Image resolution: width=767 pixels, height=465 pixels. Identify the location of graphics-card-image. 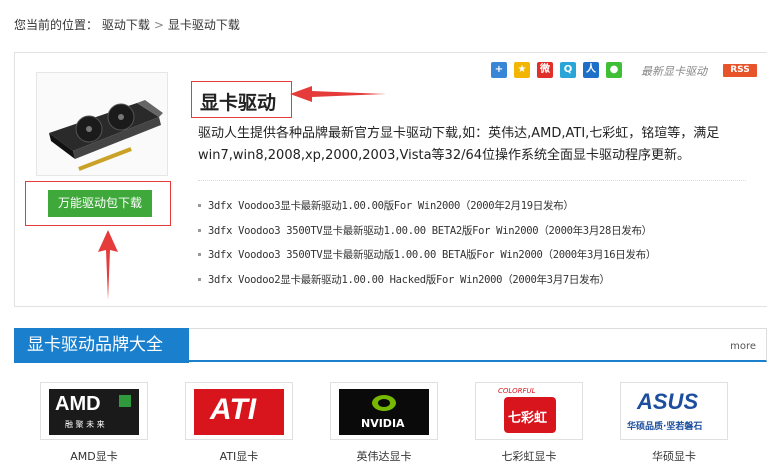
(102, 124).